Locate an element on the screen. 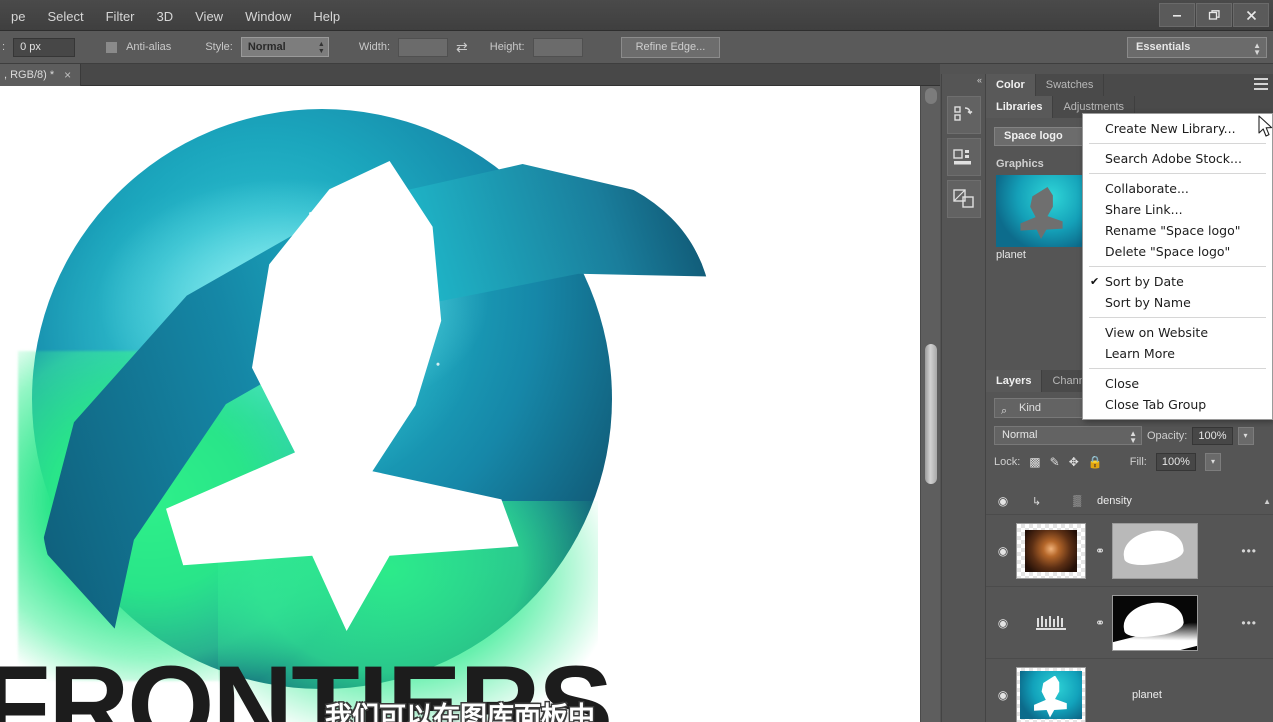 Image resolution: width=1273 pixels, height=722 pixels. properties-panel-icon is located at coordinates (964, 157).